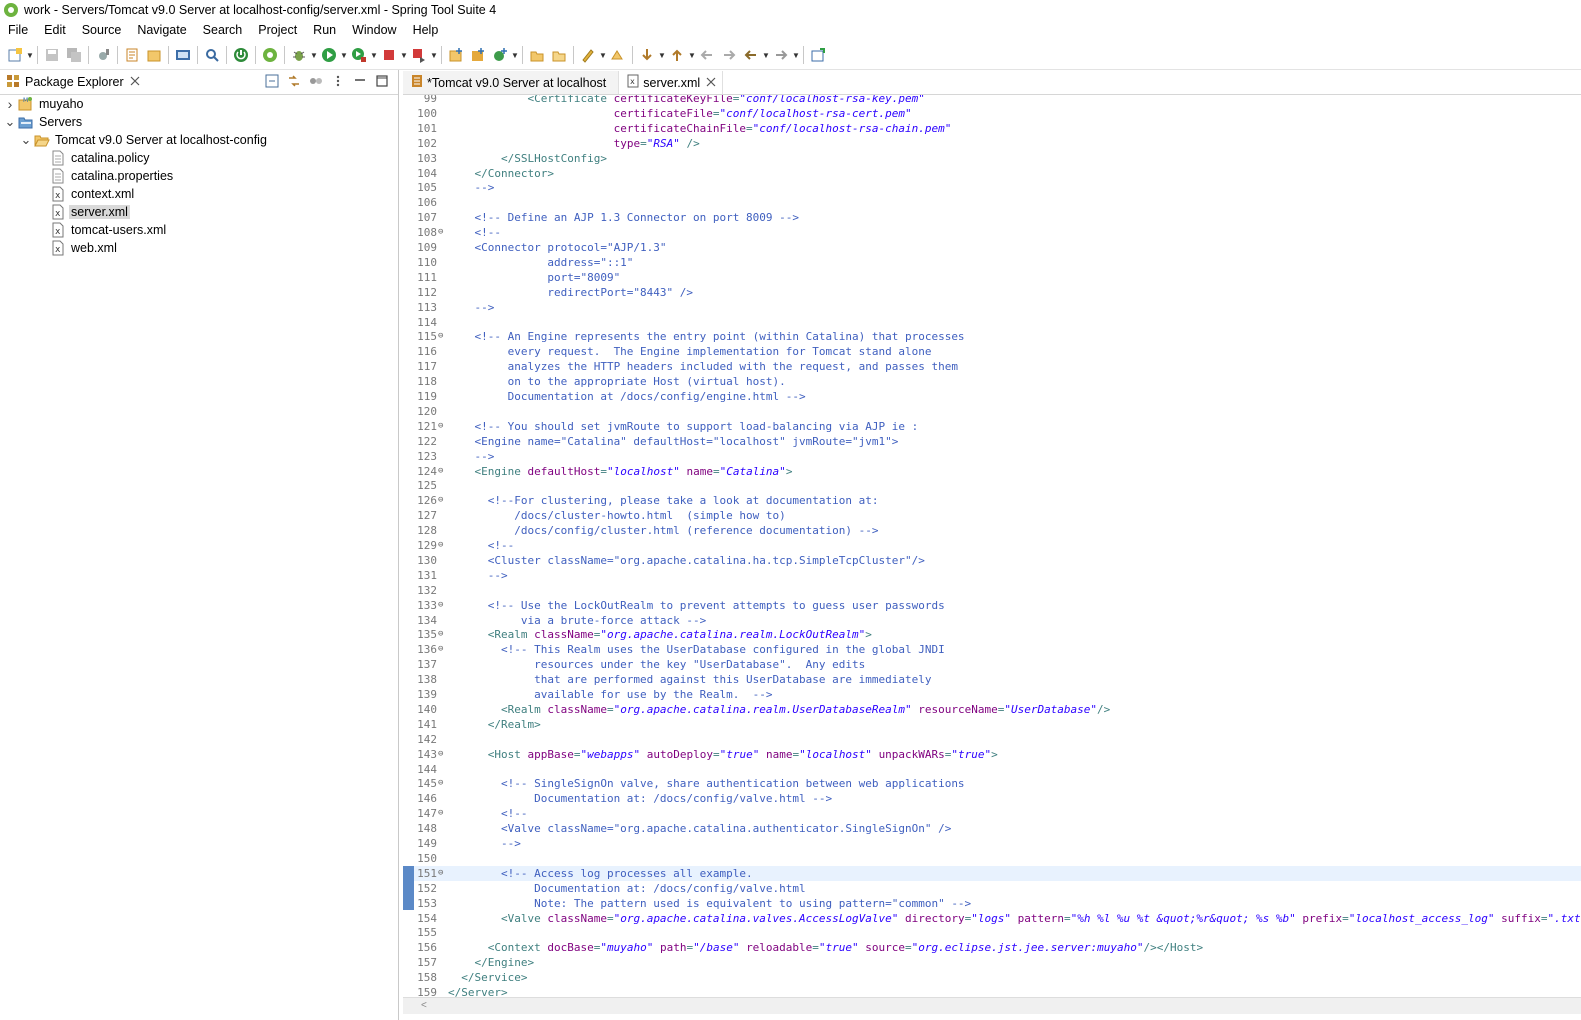 The image size is (1581, 1020). I want to click on new-dropdown-icon: ▼, so click(30, 55).